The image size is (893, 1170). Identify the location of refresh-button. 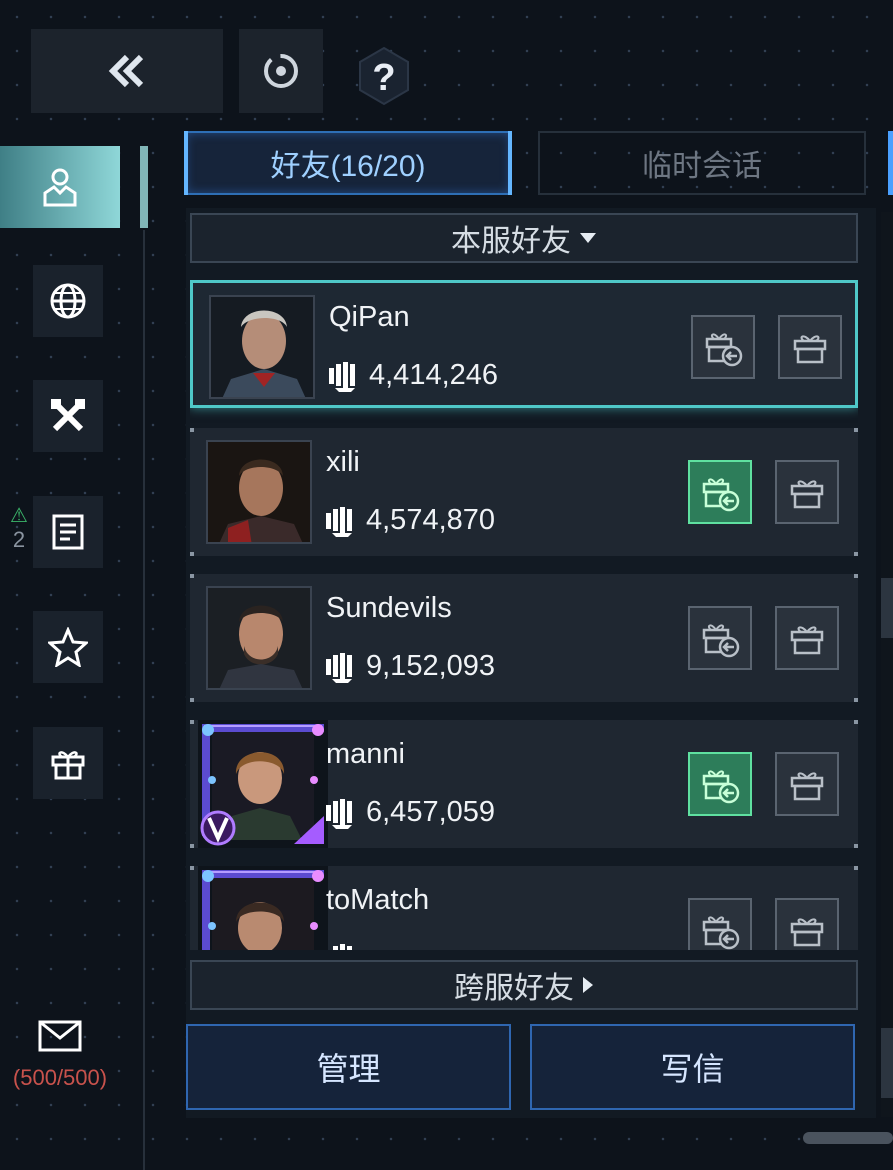
(281, 71).